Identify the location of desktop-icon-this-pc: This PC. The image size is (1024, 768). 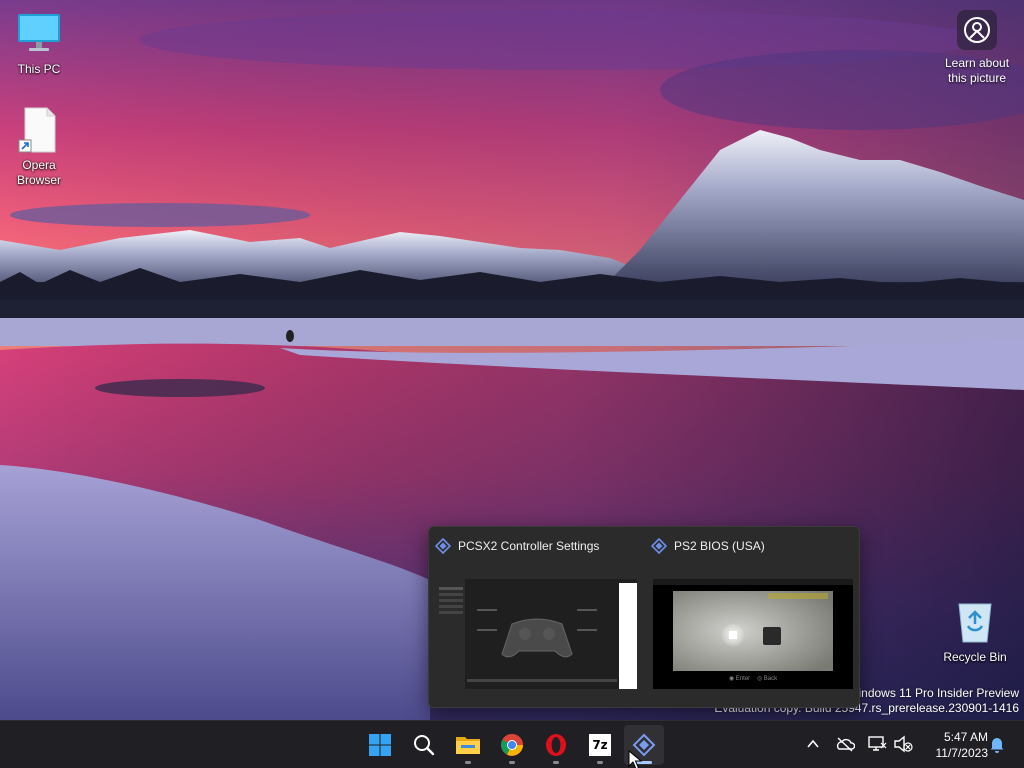
(39, 43).